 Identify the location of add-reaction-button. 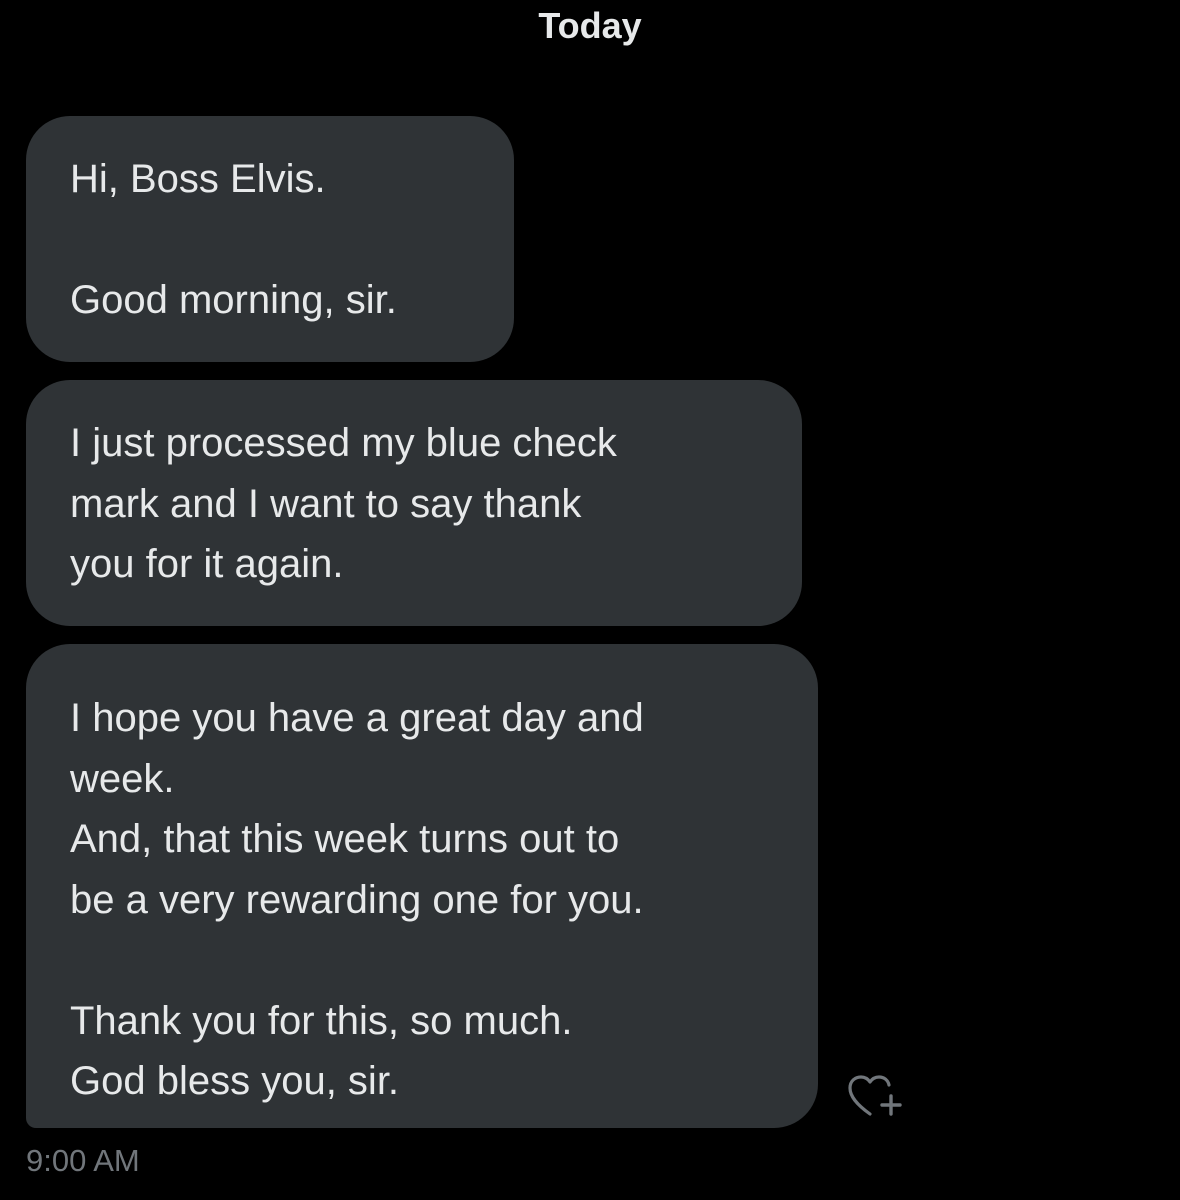
(874, 1096).